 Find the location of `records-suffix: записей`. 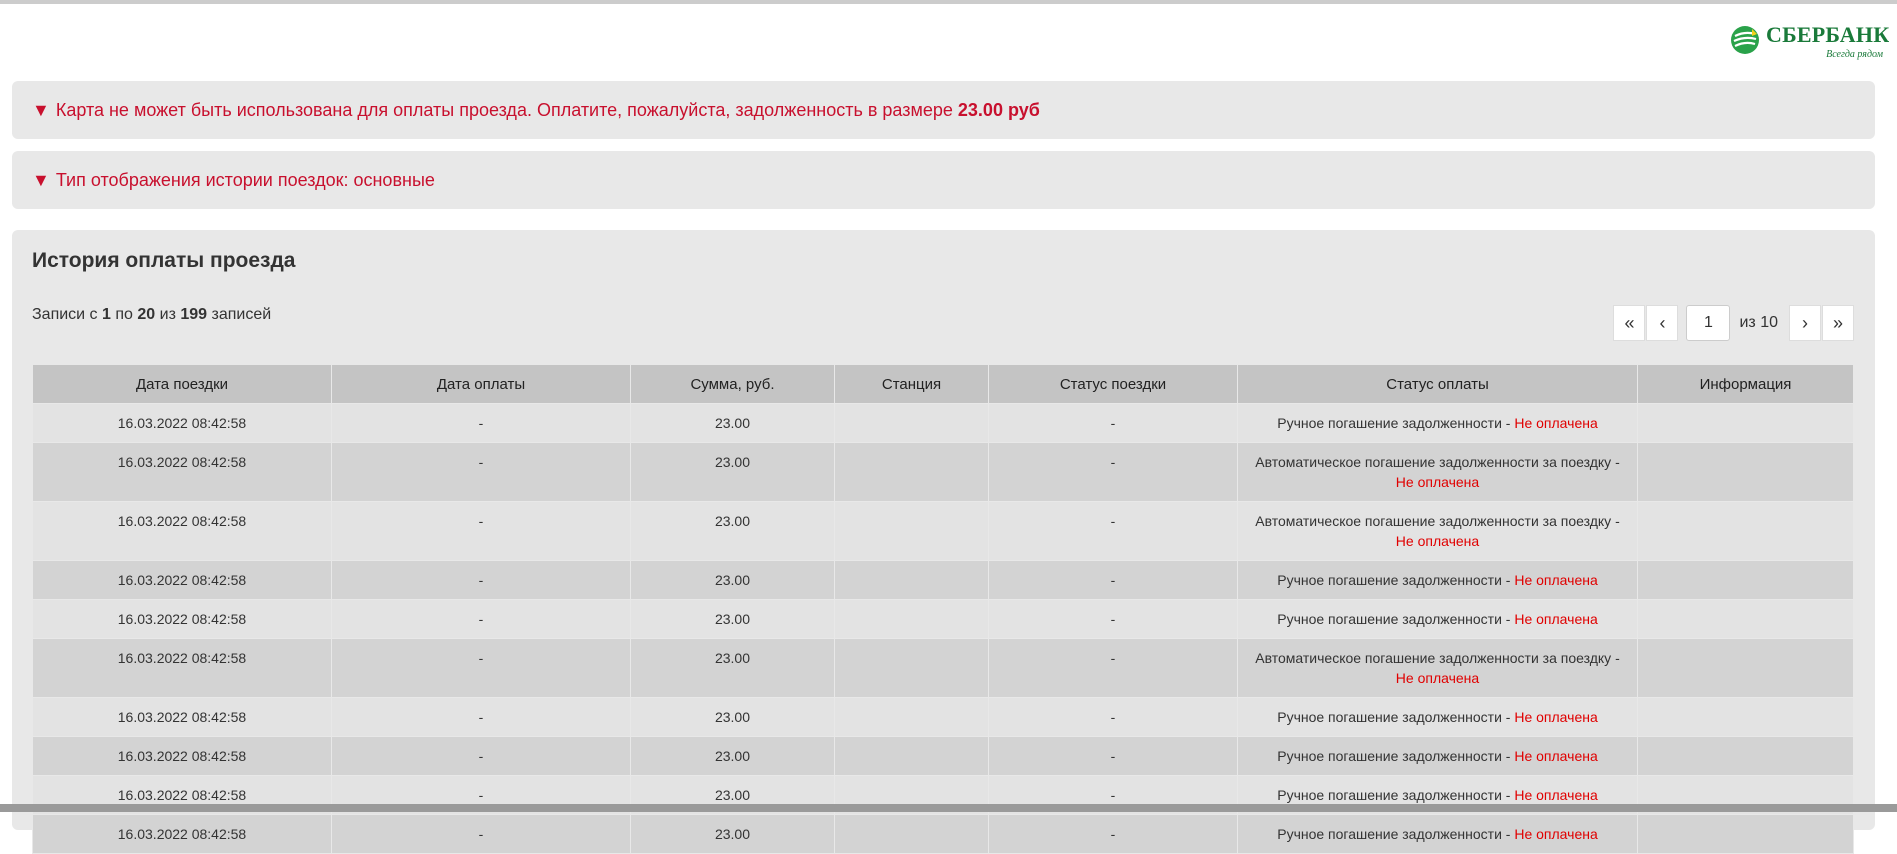

records-suffix: записей is located at coordinates (241, 314).